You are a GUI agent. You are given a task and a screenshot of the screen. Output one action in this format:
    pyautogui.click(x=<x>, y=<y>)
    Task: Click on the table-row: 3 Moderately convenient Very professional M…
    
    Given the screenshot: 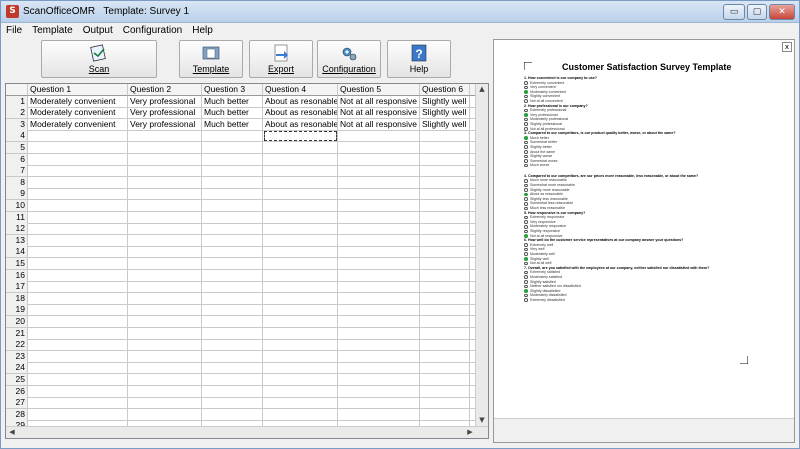 What is the action you would take?
    pyautogui.click(x=245, y=124)
    